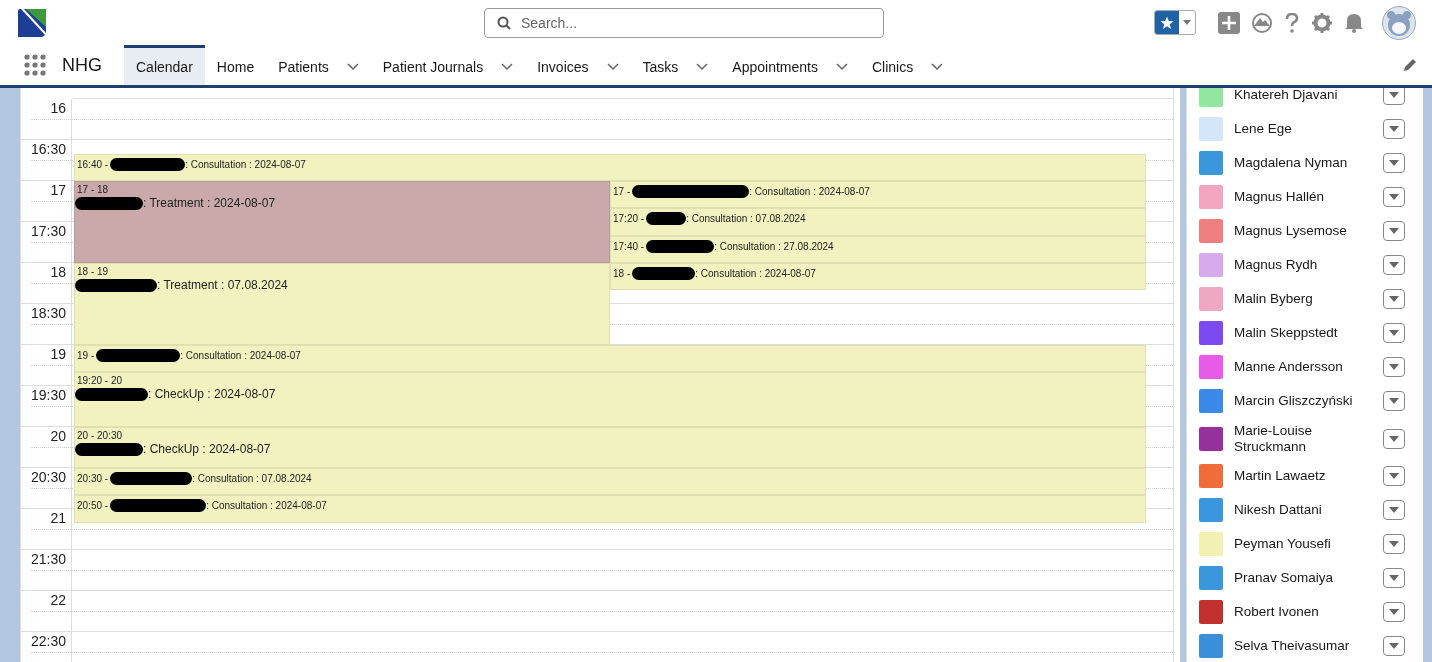 This screenshot has width=1432, height=662. What do you see at coordinates (1263, 129) in the screenshot?
I see `calendar-name: Lene Ege` at bounding box center [1263, 129].